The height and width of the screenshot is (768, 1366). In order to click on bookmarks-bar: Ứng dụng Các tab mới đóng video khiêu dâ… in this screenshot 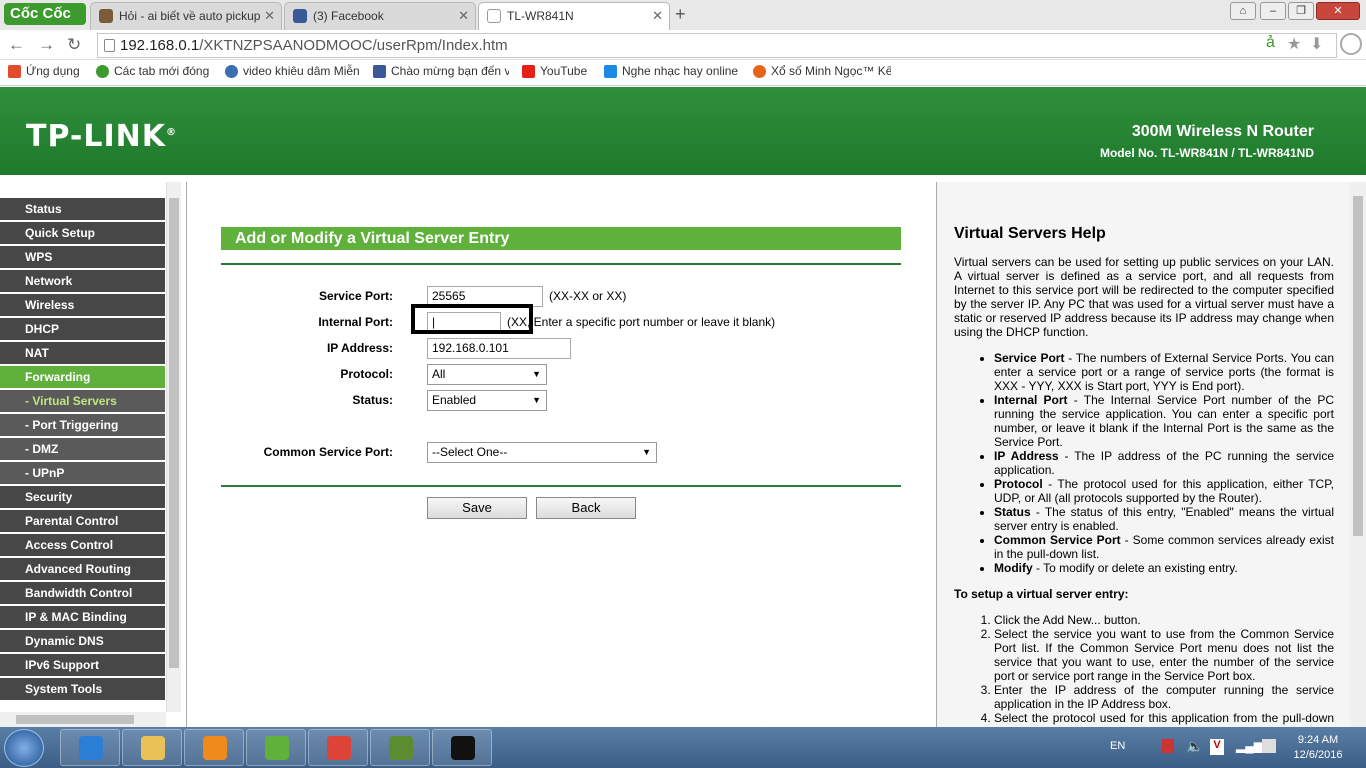, I will do `click(683, 73)`.